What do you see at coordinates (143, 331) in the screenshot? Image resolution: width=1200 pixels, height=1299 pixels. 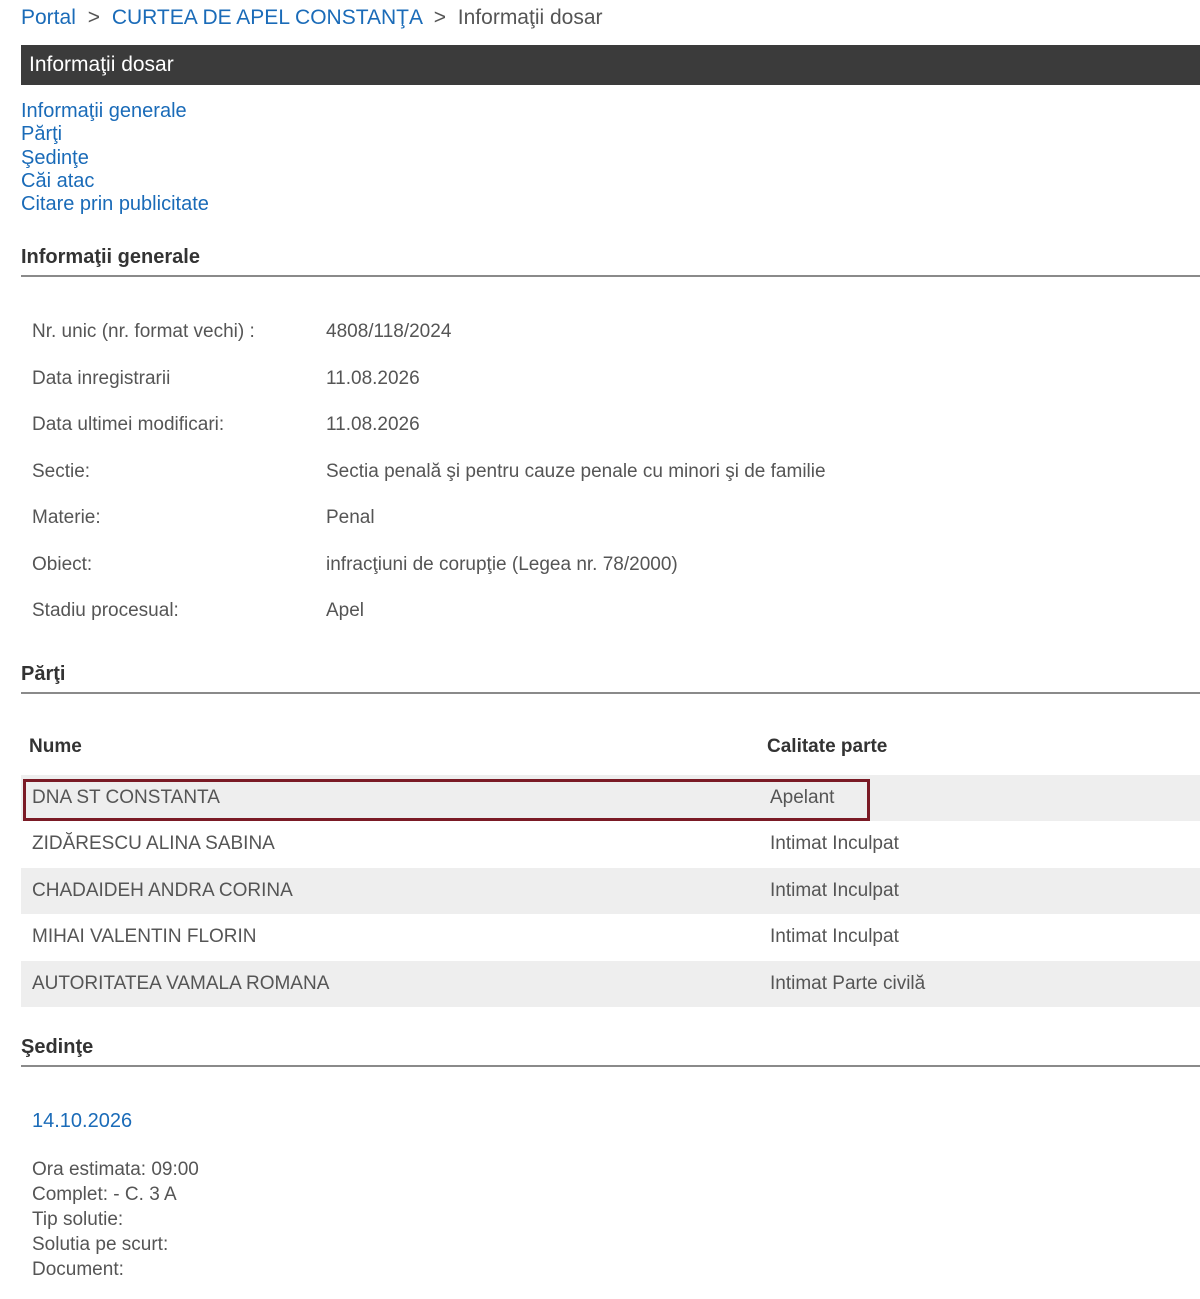 I see `info-label: Nr. unic (nr. format vechi) :` at bounding box center [143, 331].